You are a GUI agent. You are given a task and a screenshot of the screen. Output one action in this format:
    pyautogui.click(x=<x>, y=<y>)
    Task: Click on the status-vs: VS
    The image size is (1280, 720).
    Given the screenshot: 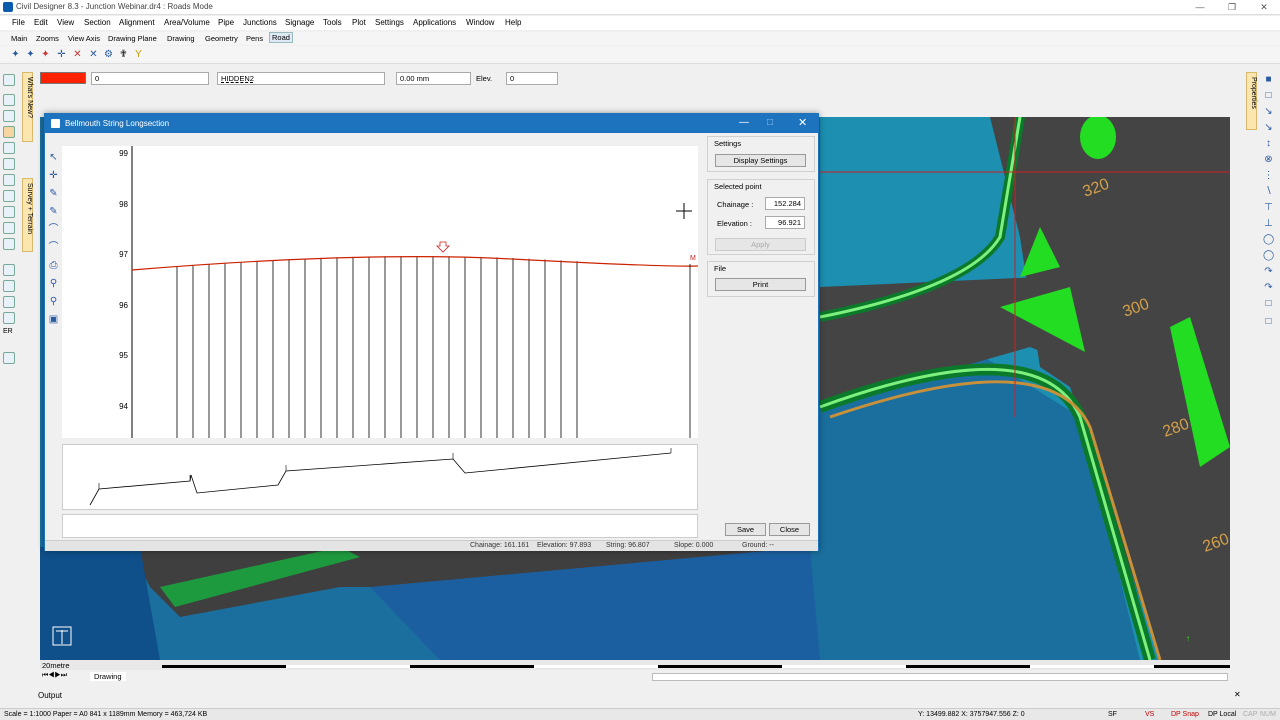 What is the action you would take?
    pyautogui.click(x=1149, y=714)
    